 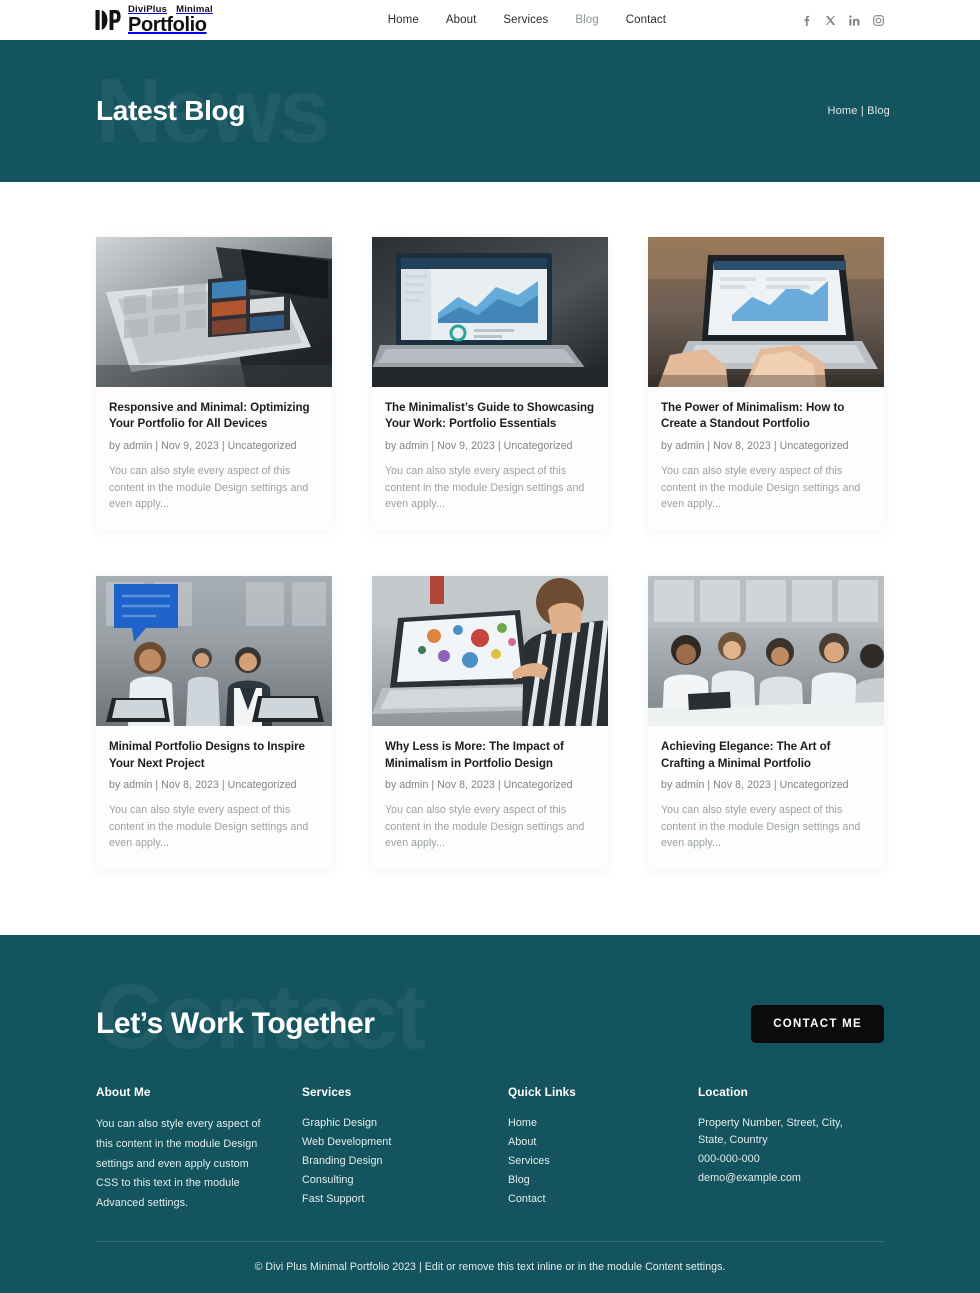 I want to click on footer-link-contact: Contact, so click(x=603, y=1199).